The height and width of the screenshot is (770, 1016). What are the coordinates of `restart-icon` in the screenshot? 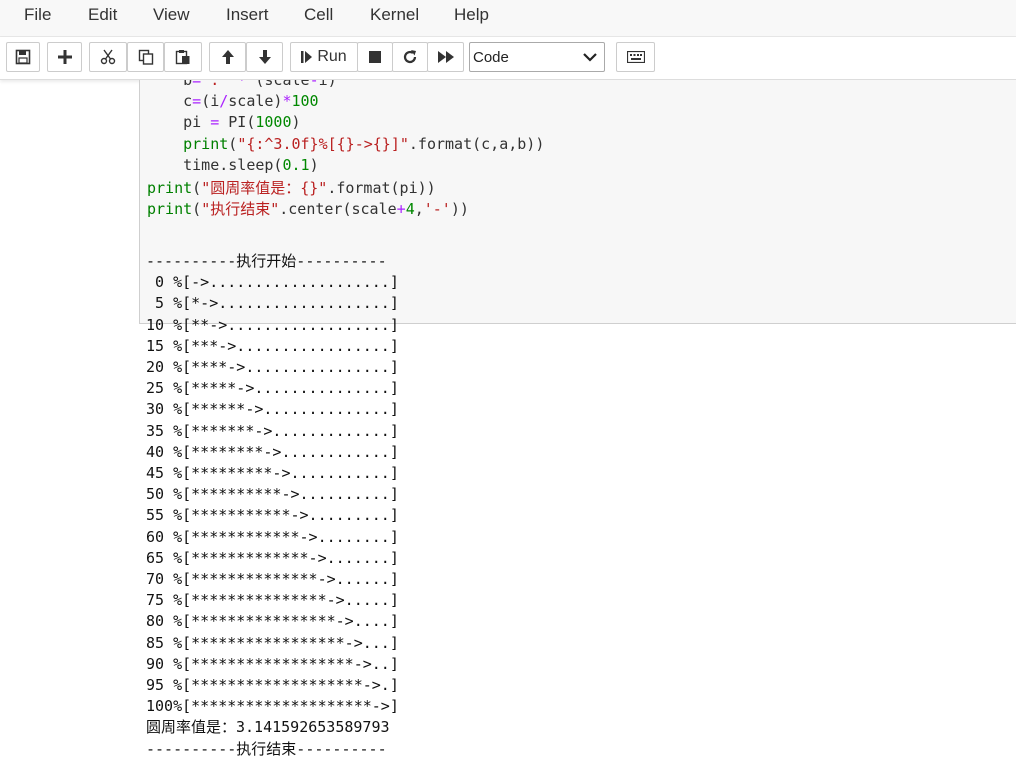 It's located at (410, 57).